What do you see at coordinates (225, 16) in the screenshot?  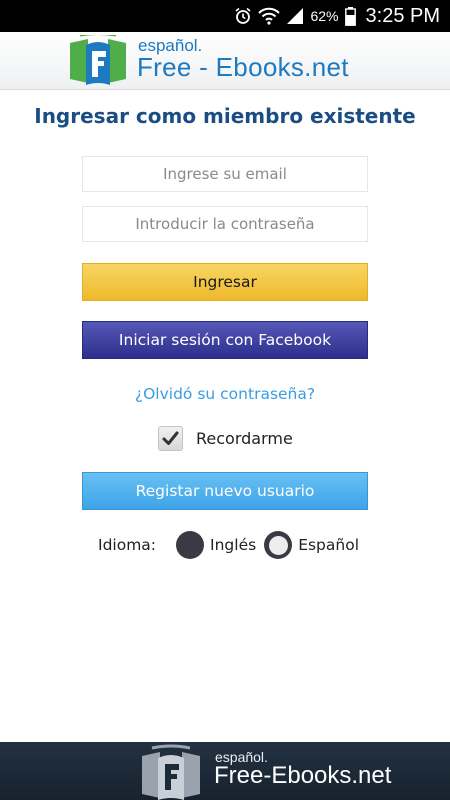 I see `status-bar: 62% 3:25 PM` at bounding box center [225, 16].